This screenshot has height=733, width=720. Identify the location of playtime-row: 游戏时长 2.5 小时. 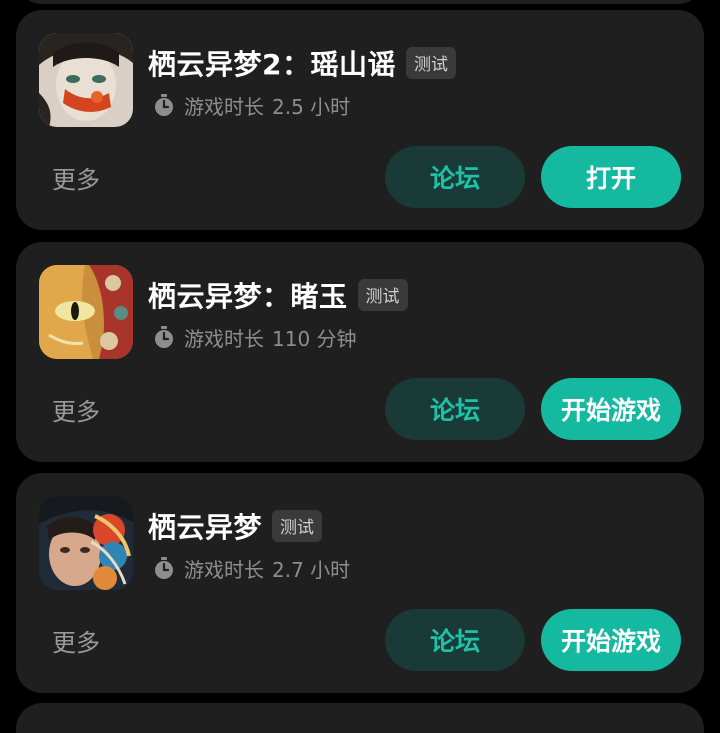
(251, 105).